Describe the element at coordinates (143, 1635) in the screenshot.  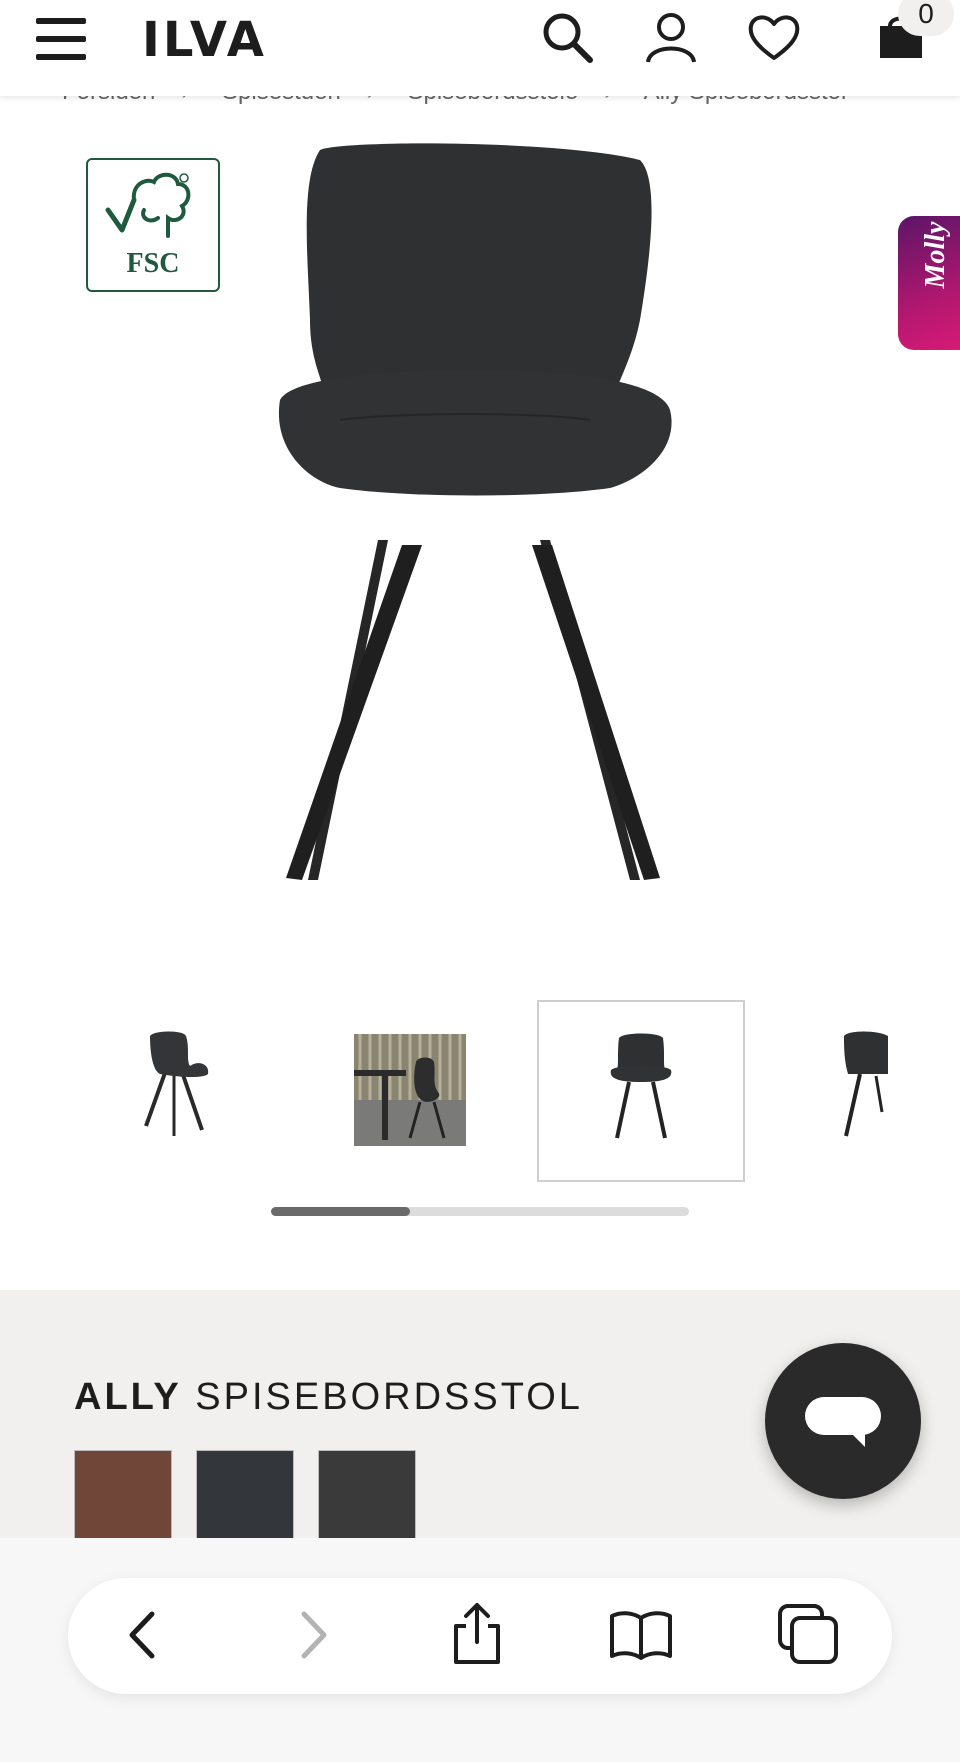
I see `back-icon` at that location.